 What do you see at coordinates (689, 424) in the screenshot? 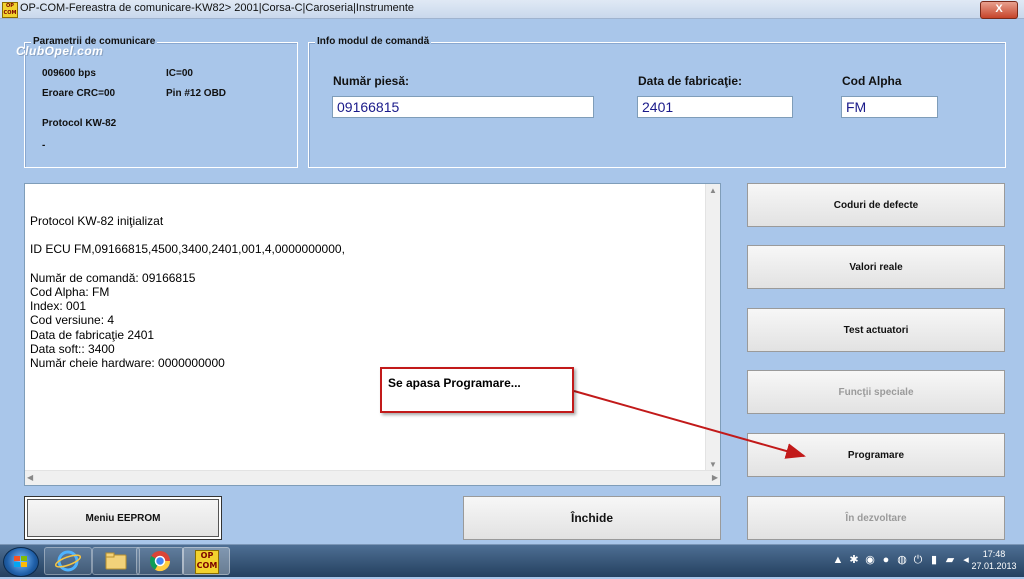
I see `callout-arrow` at bounding box center [689, 424].